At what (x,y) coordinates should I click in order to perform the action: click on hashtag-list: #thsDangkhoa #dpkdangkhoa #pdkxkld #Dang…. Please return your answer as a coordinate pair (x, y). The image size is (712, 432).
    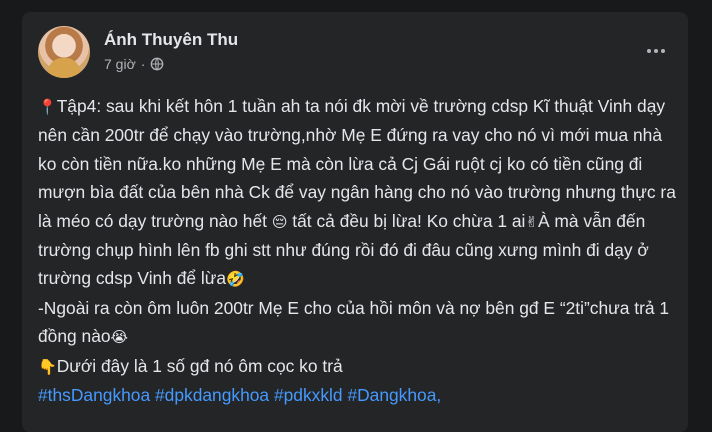
    Looking at the image, I should click on (358, 395).